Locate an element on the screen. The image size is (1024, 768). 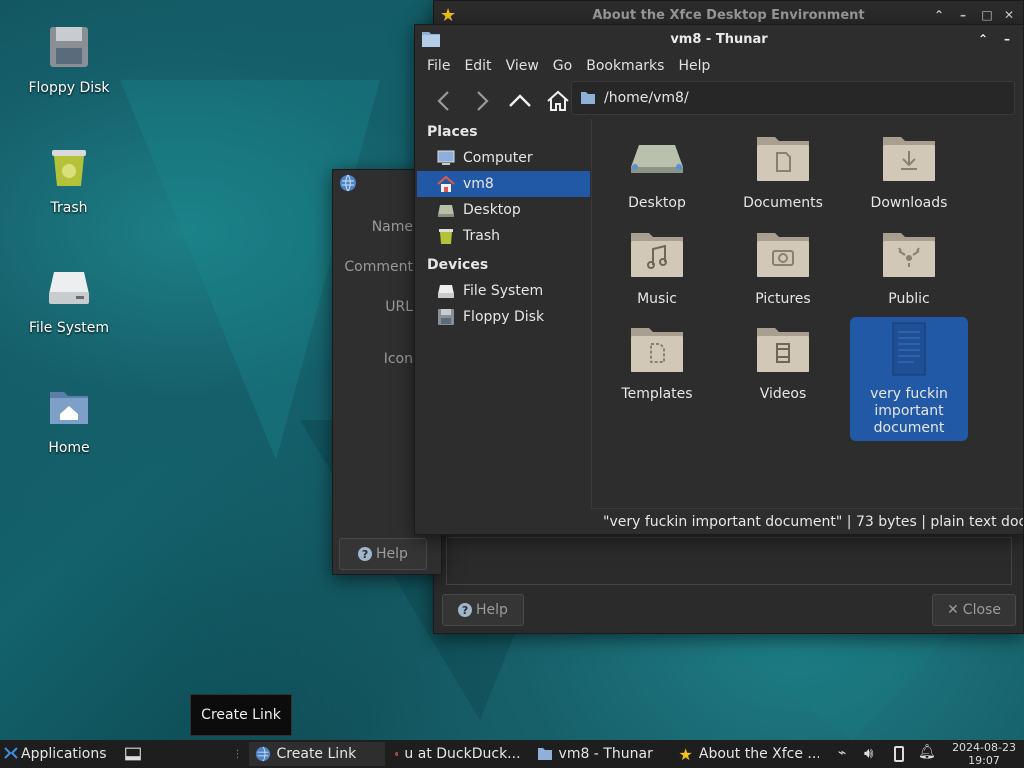
desktop-icon-floppy-disk: Floppy Disk is located at coordinates (69, 60).